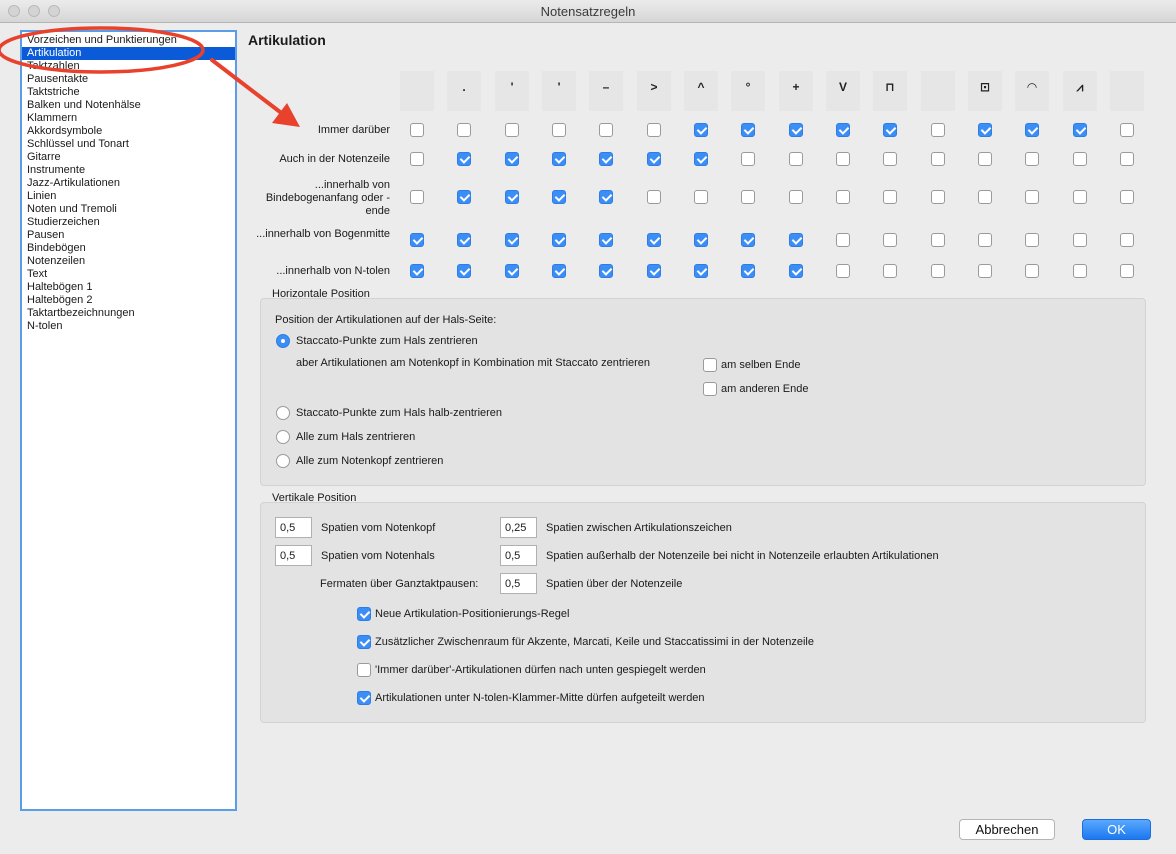 This screenshot has height=854, width=1176. I want to click on checkbox-gespiegelt, so click(364, 670).